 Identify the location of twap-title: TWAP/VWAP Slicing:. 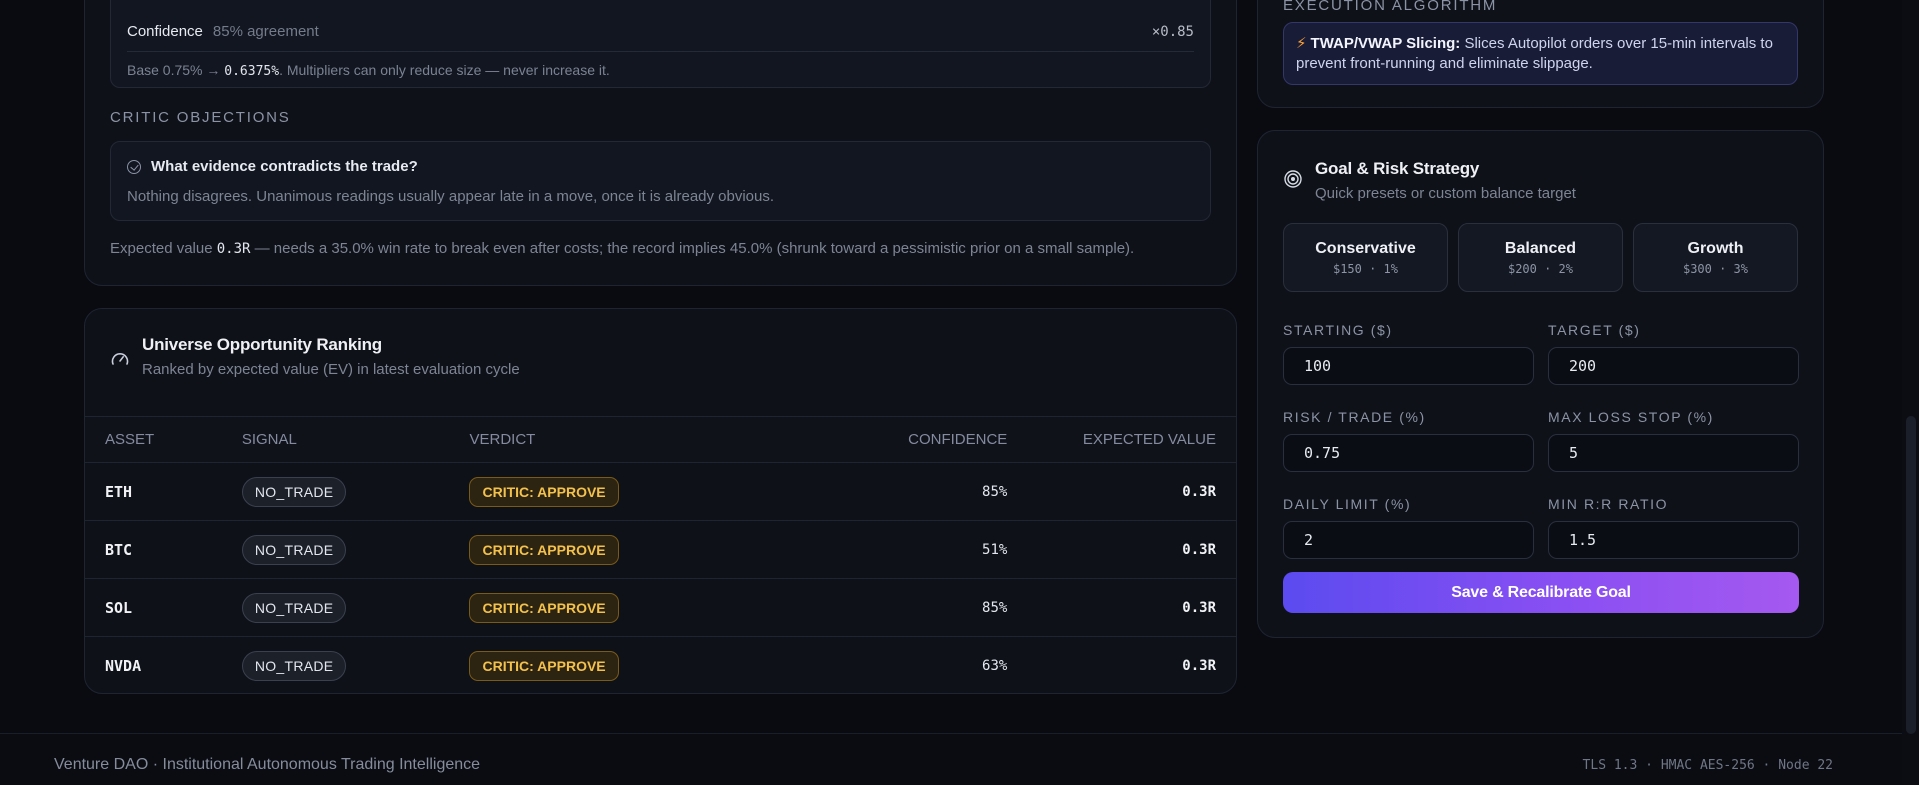
(1385, 43).